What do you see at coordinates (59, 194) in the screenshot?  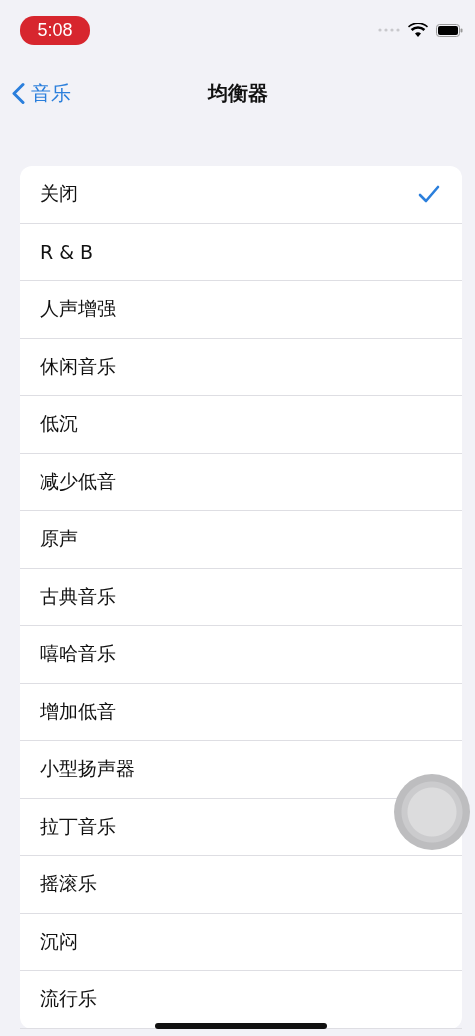 I see `preset-label: 关闭` at bounding box center [59, 194].